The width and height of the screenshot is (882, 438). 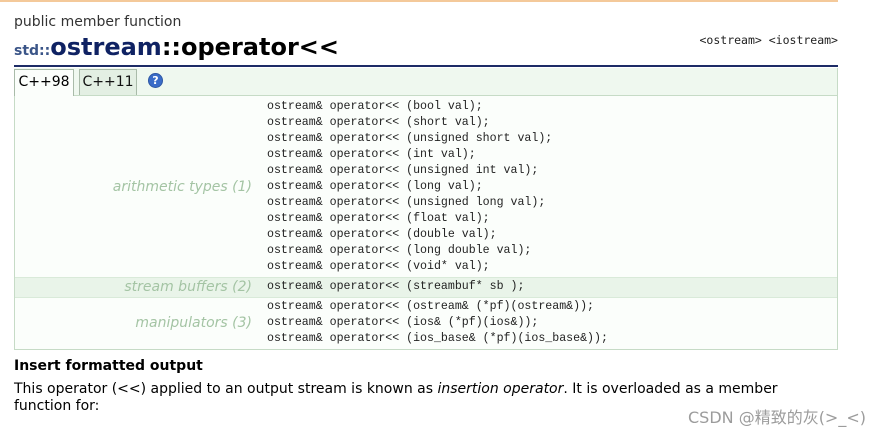 What do you see at coordinates (182, 187) in the screenshot?
I see `prototype-group-label: arithmetic types (1)` at bounding box center [182, 187].